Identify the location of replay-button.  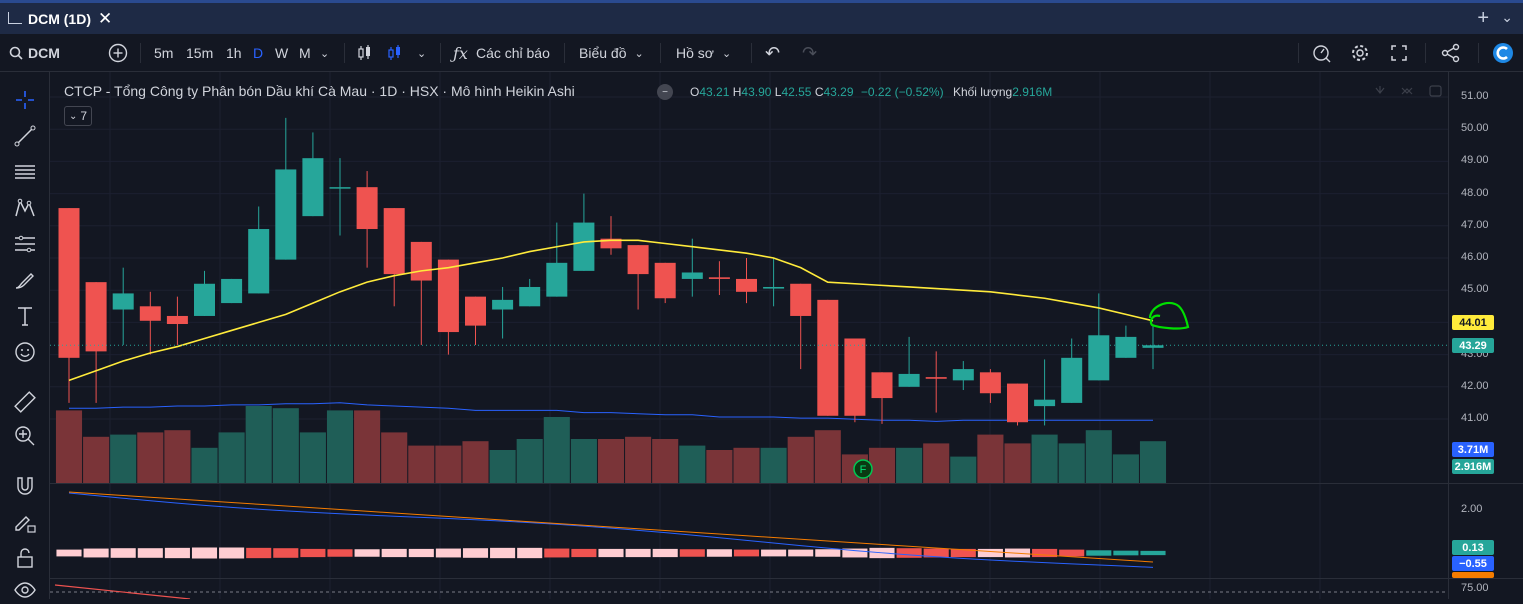
(1322, 53).